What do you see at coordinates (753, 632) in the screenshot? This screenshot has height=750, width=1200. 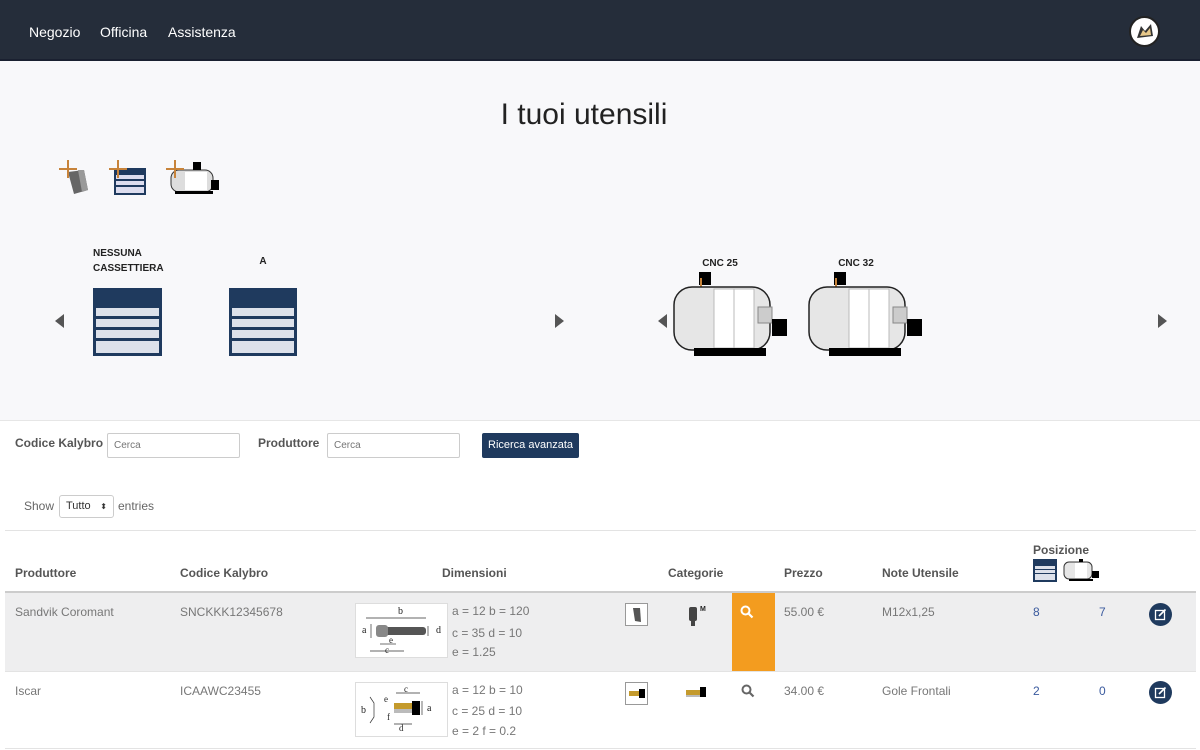 I see `search-cell` at bounding box center [753, 632].